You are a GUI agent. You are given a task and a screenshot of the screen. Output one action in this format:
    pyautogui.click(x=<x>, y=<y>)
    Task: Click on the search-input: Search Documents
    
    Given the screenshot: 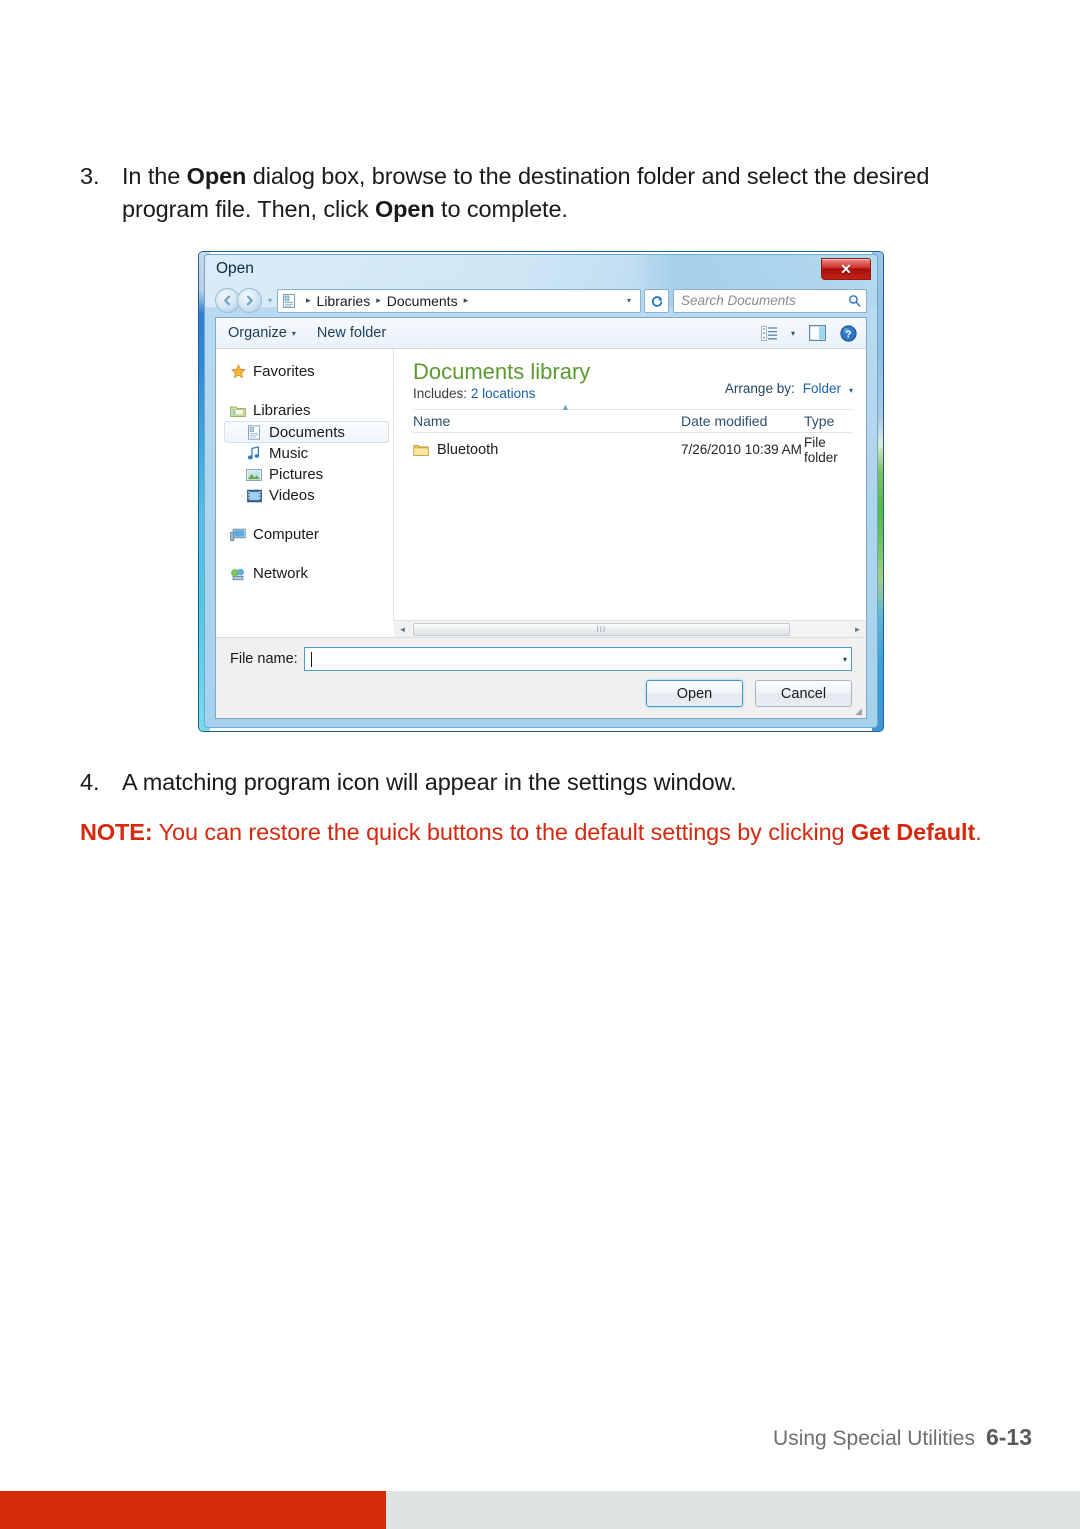 What is the action you would take?
    pyautogui.click(x=770, y=300)
    